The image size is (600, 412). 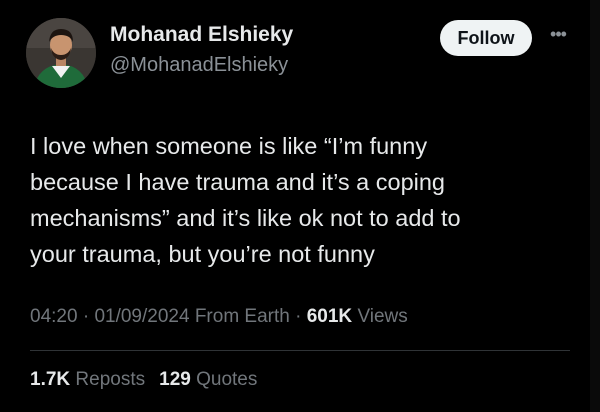 I want to click on avatar-image, so click(x=61, y=53).